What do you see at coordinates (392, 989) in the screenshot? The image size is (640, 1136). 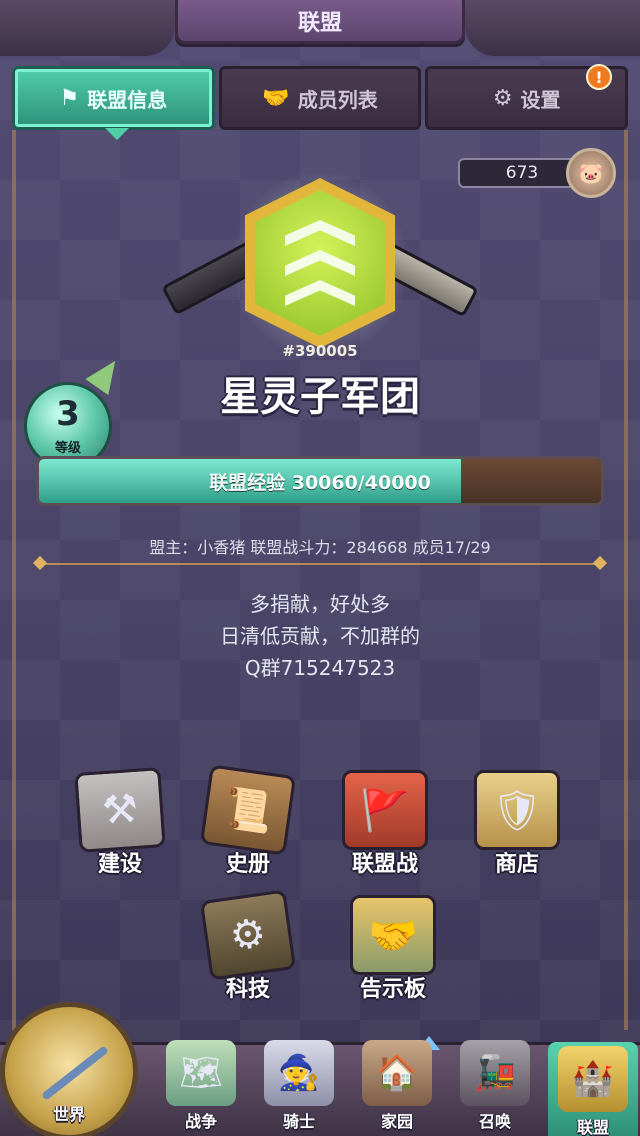 I see `bulletin-board-label: 告示板` at bounding box center [392, 989].